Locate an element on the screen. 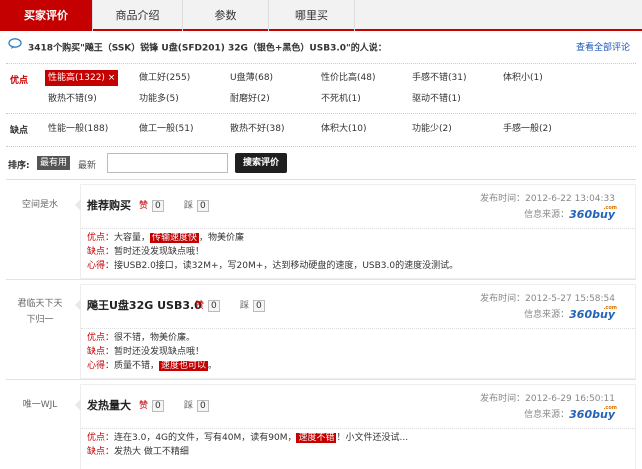 Image resolution: width=642 pixels, height=469 pixels. review-title: 发热量大 is located at coordinates (109, 405).